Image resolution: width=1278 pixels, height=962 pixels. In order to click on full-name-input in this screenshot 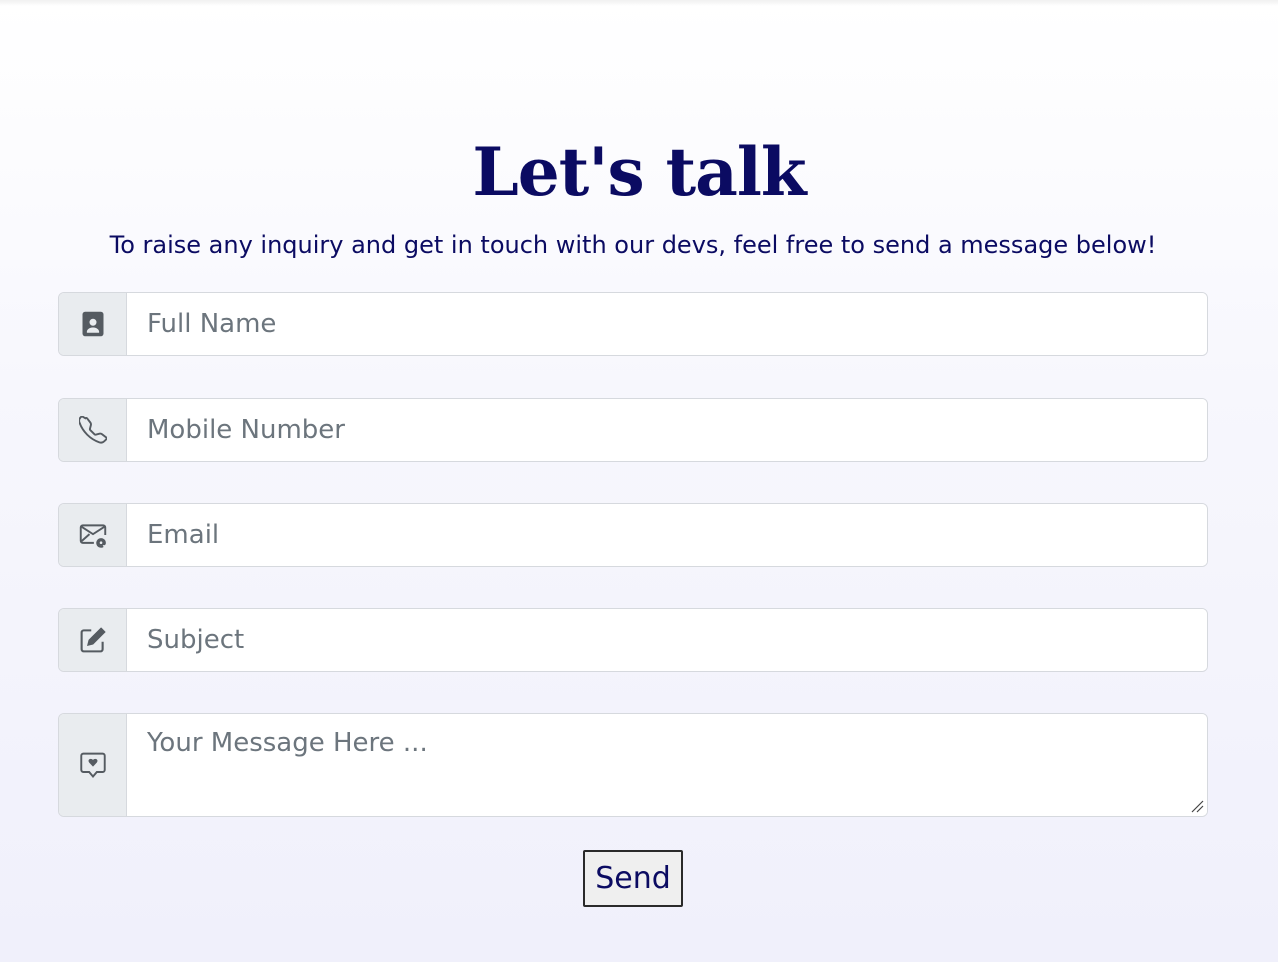, I will do `click(667, 324)`.